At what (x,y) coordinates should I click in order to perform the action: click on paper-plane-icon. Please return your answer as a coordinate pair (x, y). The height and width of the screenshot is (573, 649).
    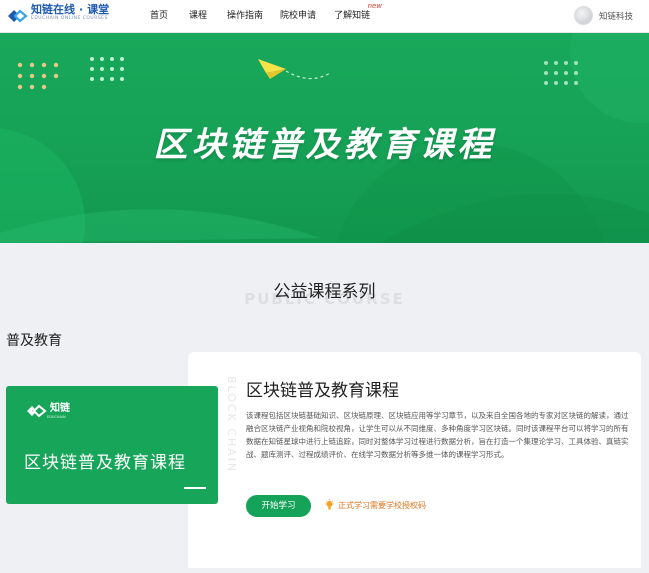
    Looking at the image, I should click on (294, 69).